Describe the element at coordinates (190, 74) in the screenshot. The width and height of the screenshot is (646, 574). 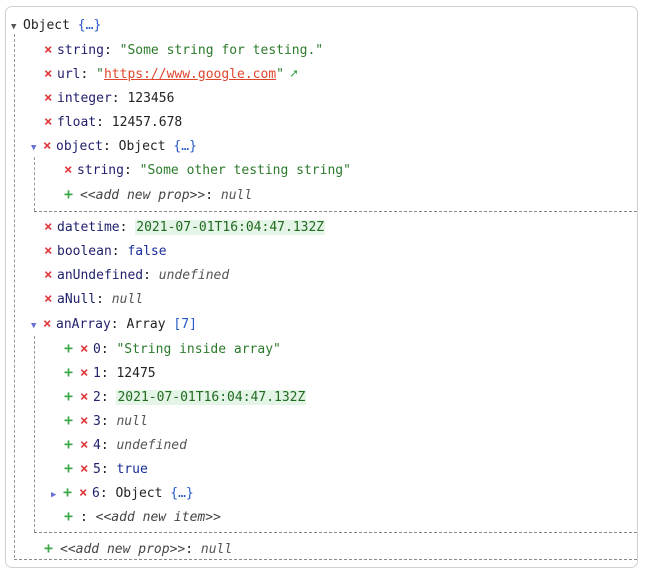
I see `url-link: https://www.google.com` at that location.